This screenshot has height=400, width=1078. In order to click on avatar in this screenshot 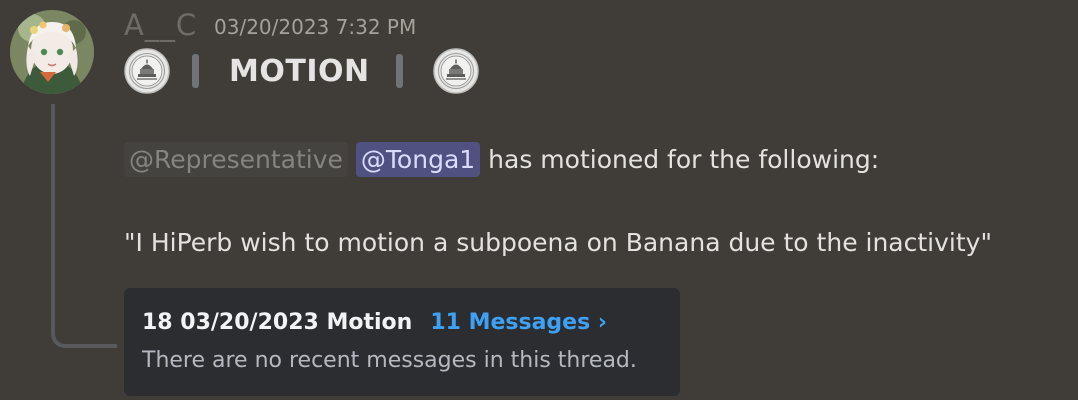, I will do `click(52, 52)`.